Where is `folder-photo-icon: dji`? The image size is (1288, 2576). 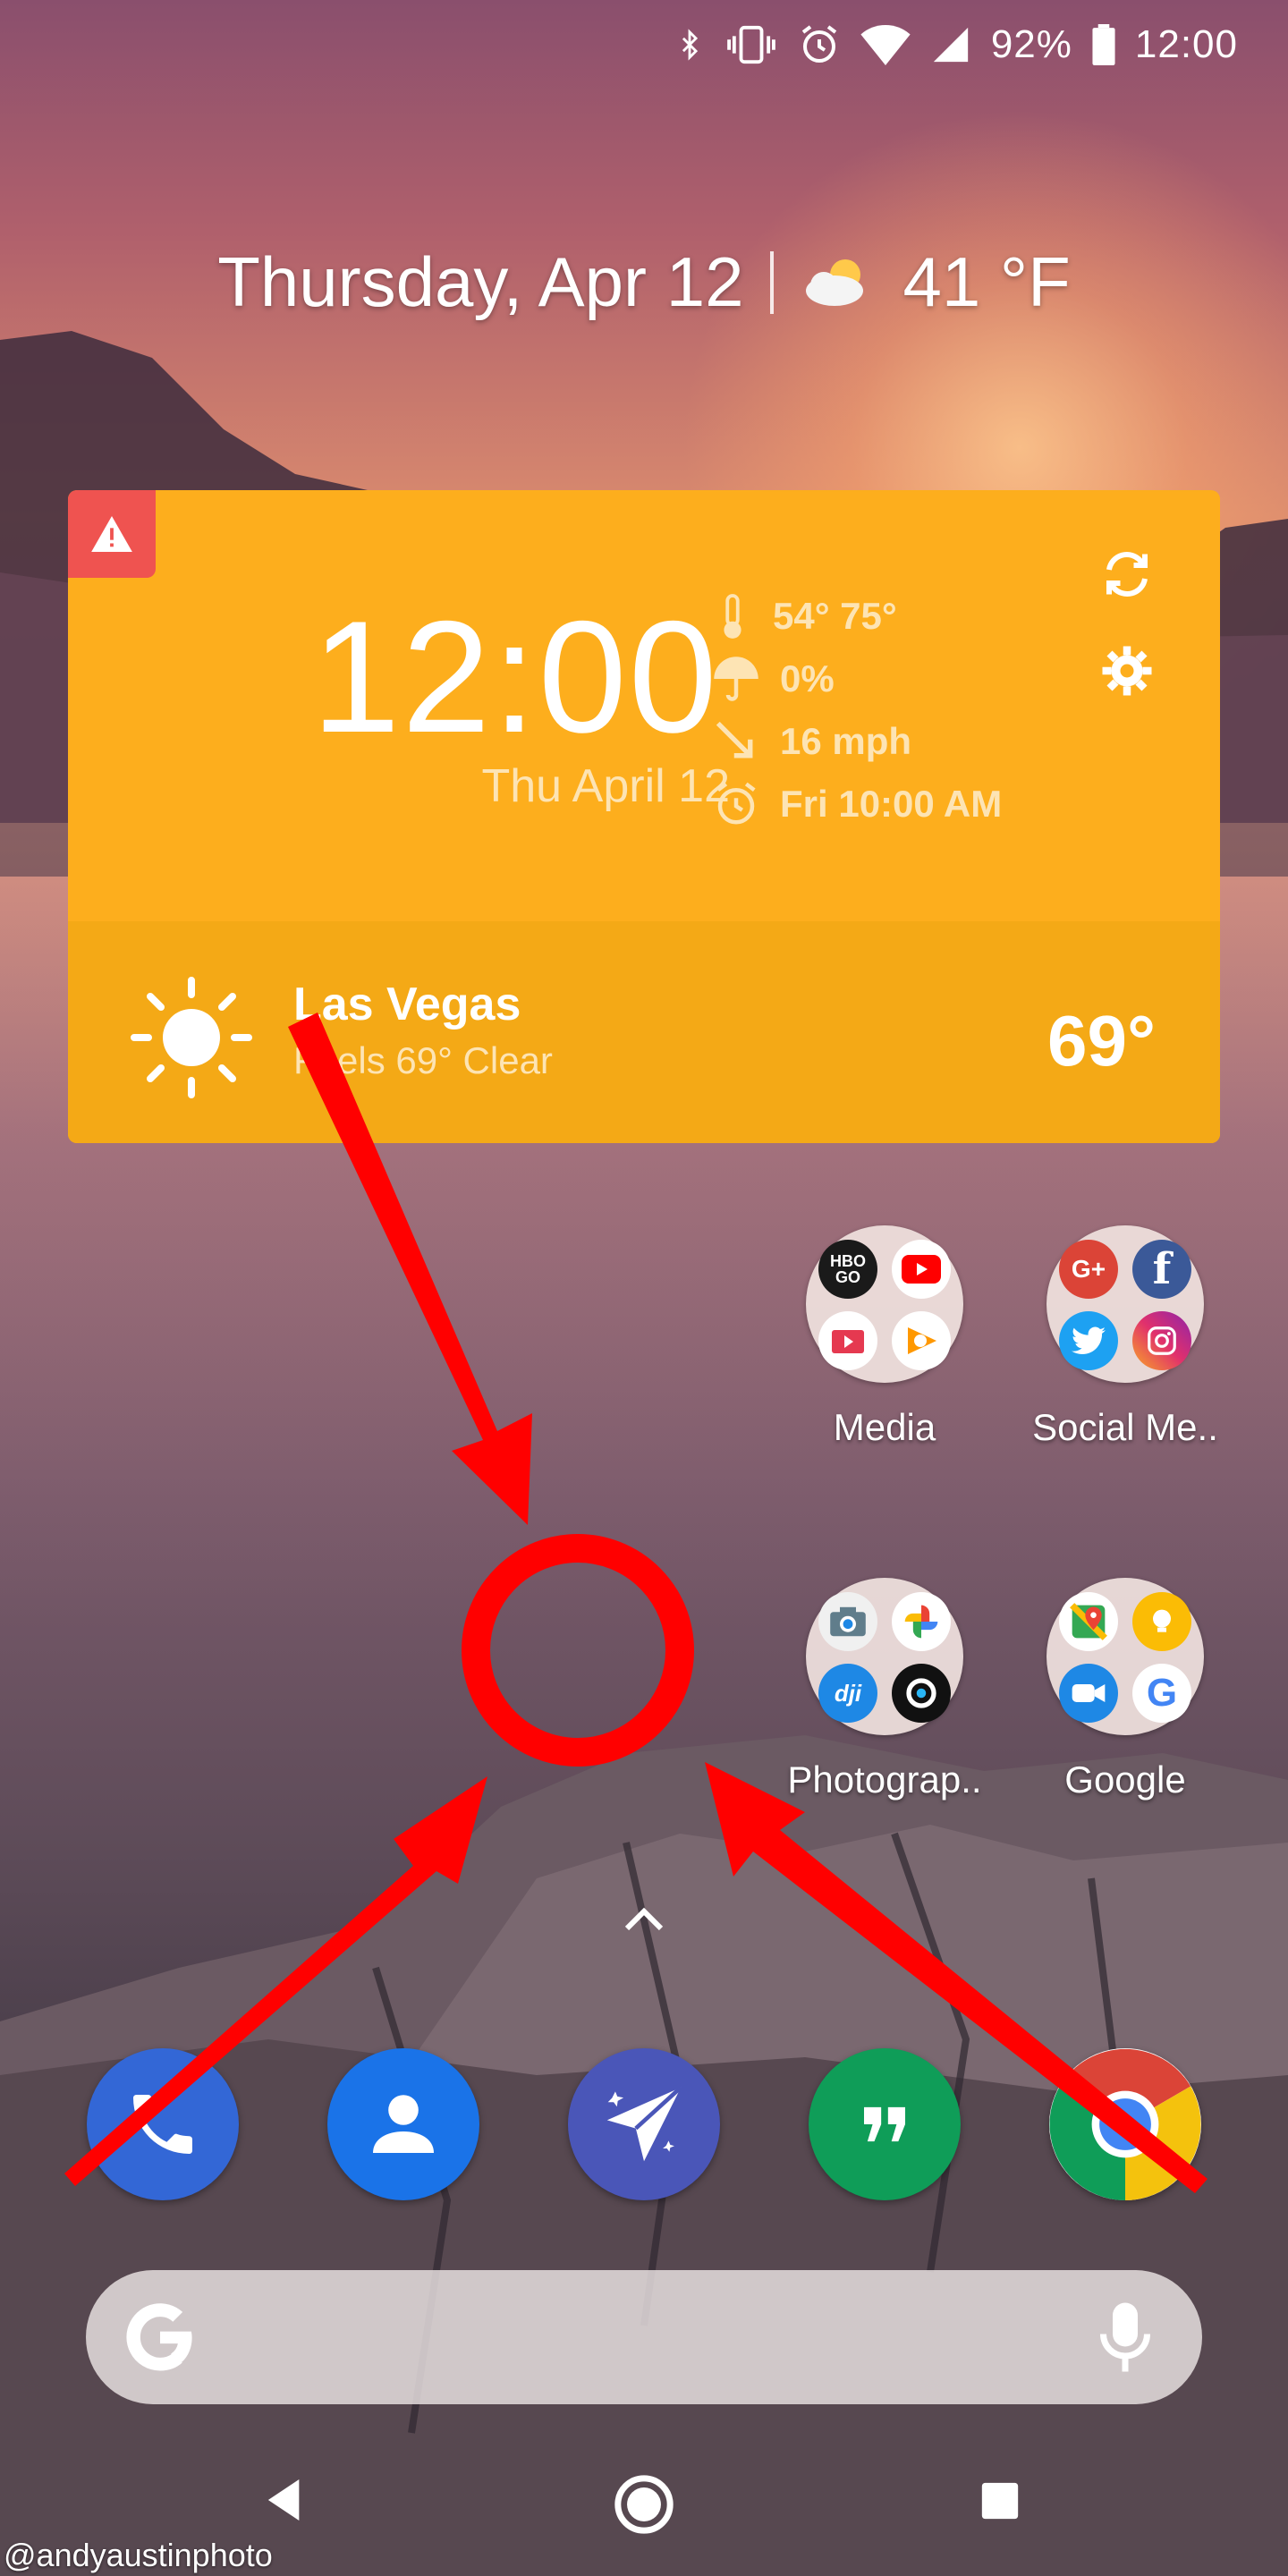
folder-photo-icon: dji is located at coordinates (884, 1656).